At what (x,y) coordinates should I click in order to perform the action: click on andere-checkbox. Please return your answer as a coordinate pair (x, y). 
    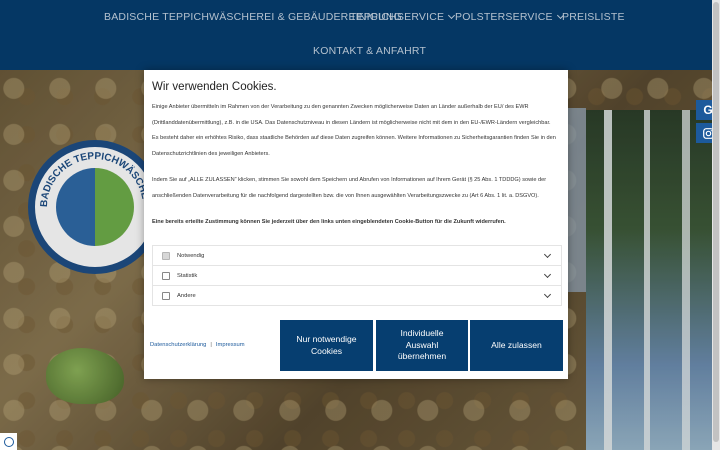
    Looking at the image, I should click on (166, 295).